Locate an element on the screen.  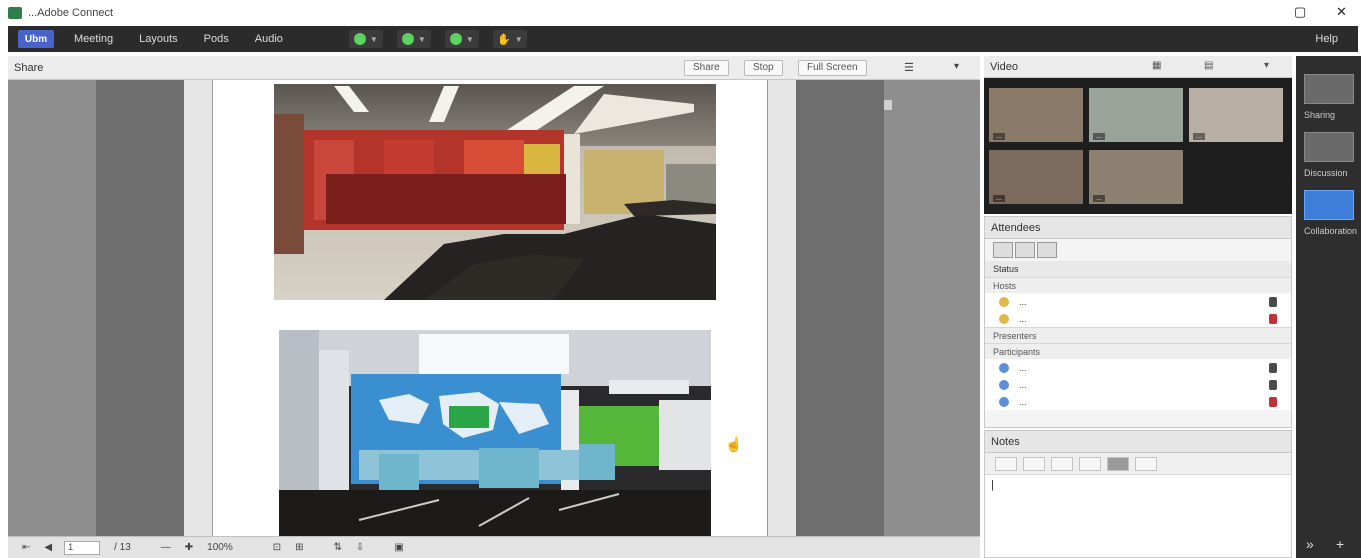
notes-text-area: | is located at coordinates (1138, 485).